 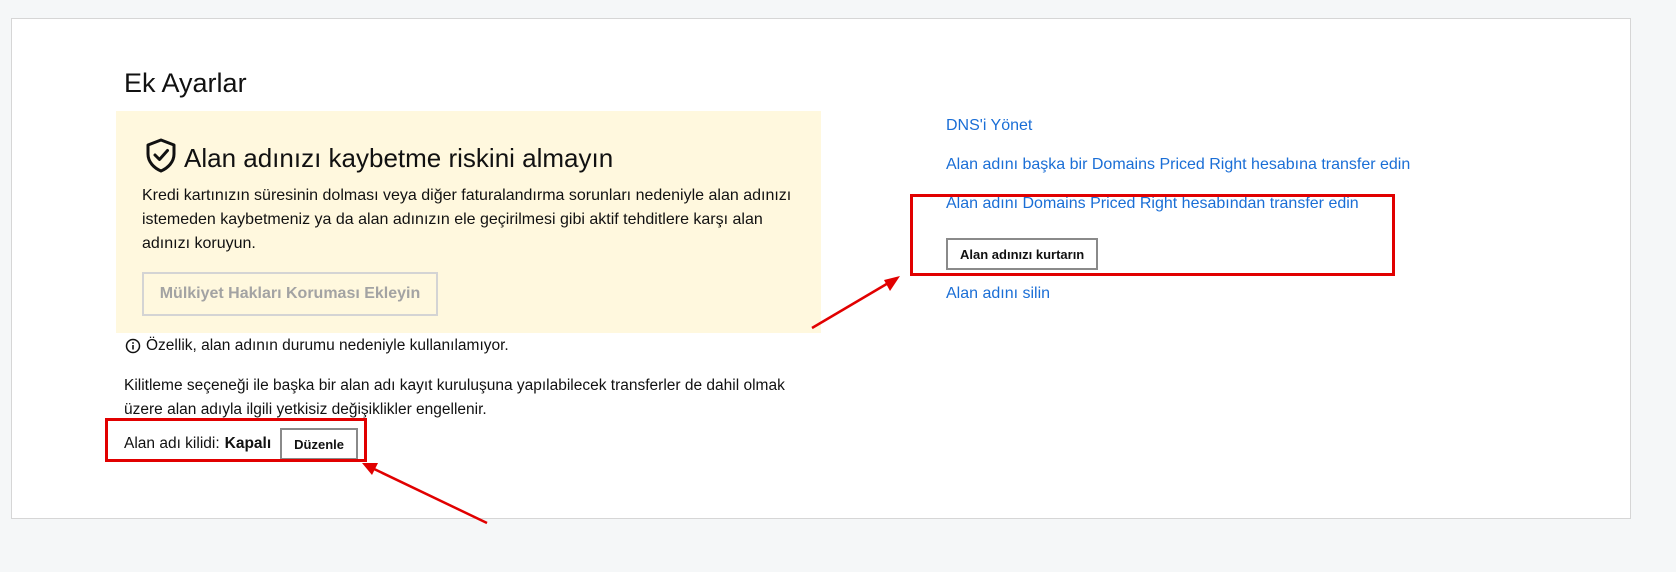 I want to click on delete-domain-link: Alan adını silin, so click(x=998, y=294).